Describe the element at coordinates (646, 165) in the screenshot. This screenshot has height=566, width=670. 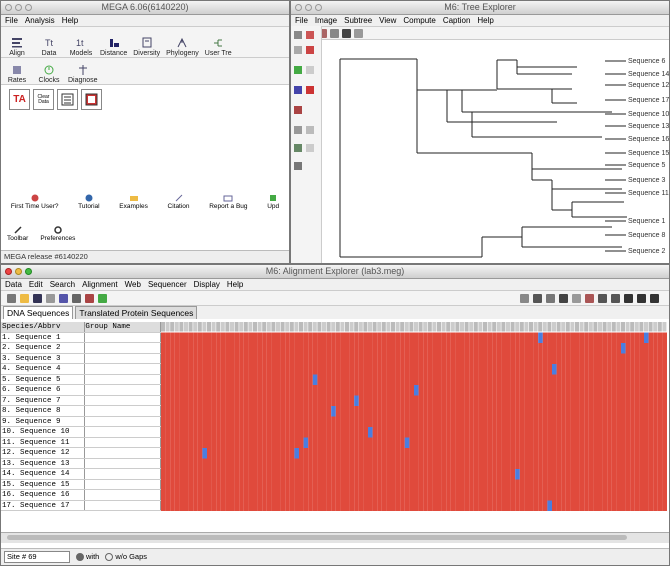
I see `taxon-label: Sequence 5` at that location.